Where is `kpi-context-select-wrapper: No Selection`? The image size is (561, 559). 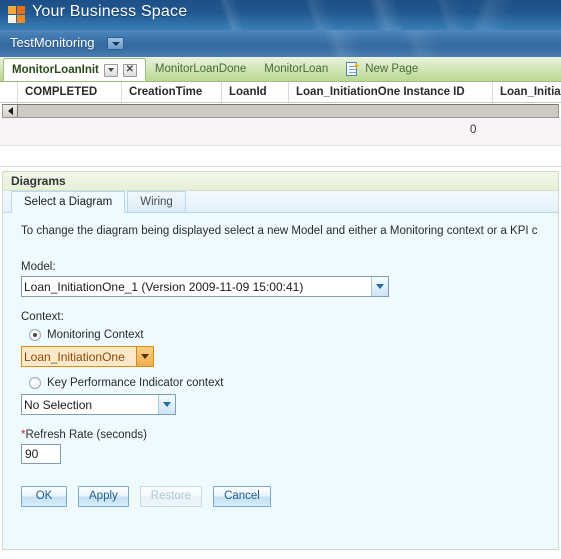 kpi-context-select-wrapper: No Selection is located at coordinates (98, 404).